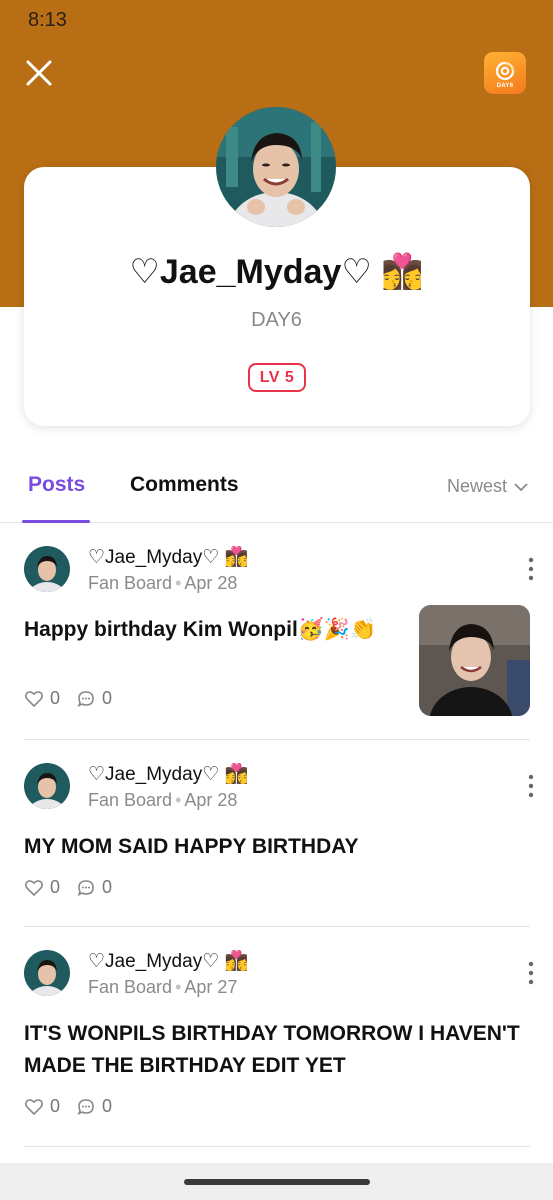  Describe the element at coordinates (56, 485) in the screenshot. I see `tab-posts: Posts` at that location.